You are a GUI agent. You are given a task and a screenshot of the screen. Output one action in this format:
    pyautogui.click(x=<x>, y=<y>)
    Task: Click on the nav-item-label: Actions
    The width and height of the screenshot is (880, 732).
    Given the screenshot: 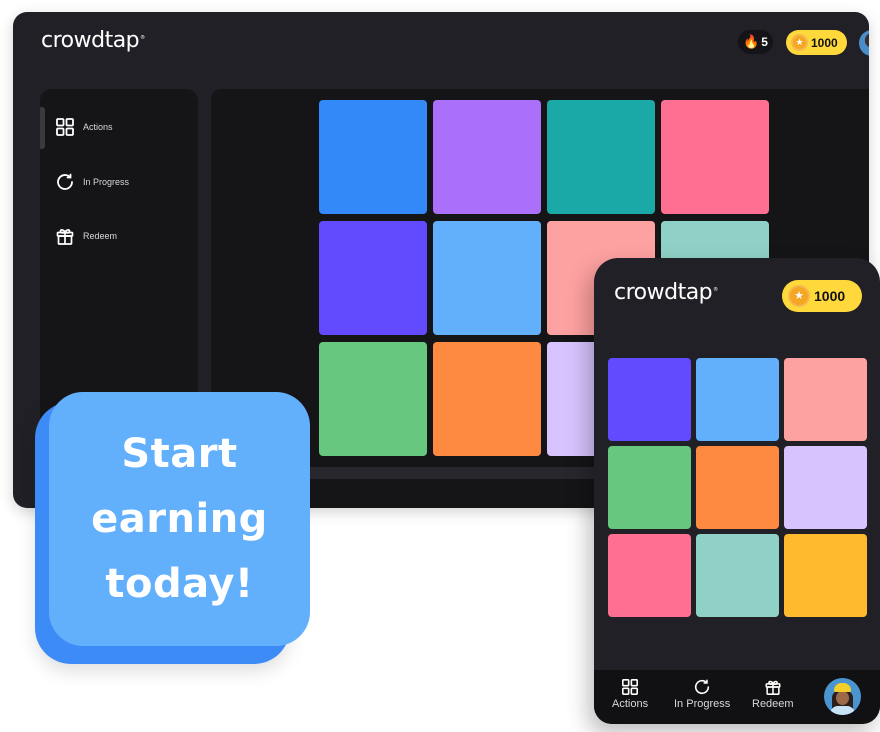 What is the action you would take?
    pyautogui.click(x=630, y=704)
    